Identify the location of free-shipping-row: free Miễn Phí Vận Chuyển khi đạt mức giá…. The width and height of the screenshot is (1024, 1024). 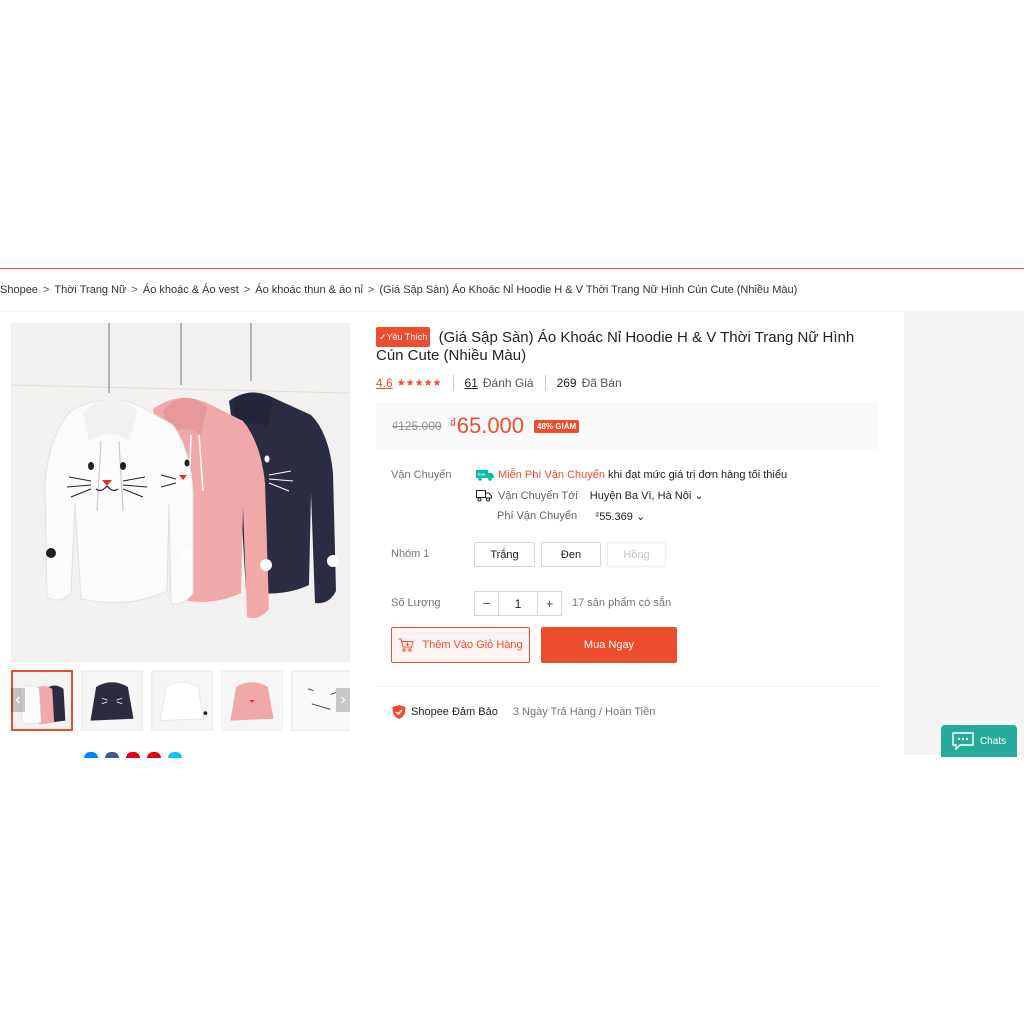
(631, 475).